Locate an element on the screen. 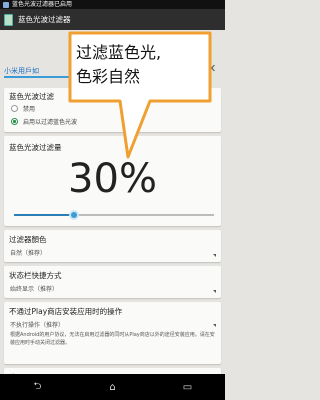  shortcut-value: 始终显示（推荐） is located at coordinates (34, 289).